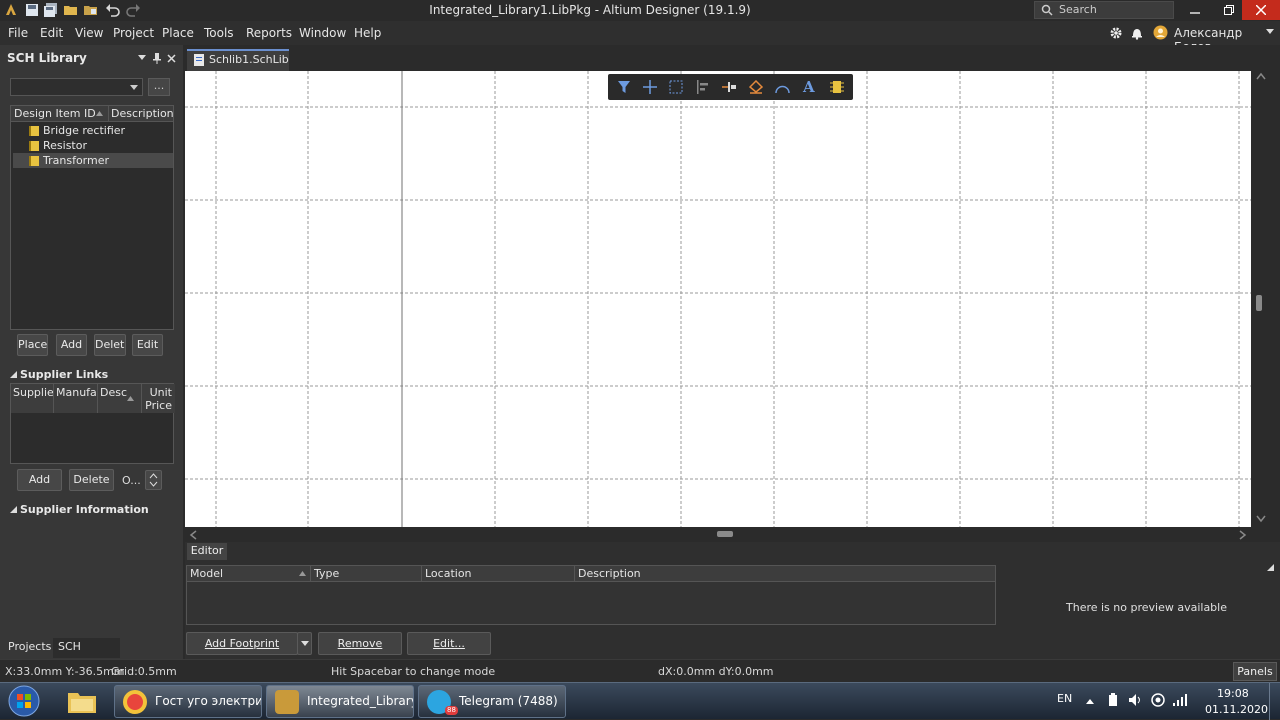 This screenshot has width=1280, height=720. Describe the element at coordinates (360, 643) in the screenshot. I see `remove-button: Remove` at that location.